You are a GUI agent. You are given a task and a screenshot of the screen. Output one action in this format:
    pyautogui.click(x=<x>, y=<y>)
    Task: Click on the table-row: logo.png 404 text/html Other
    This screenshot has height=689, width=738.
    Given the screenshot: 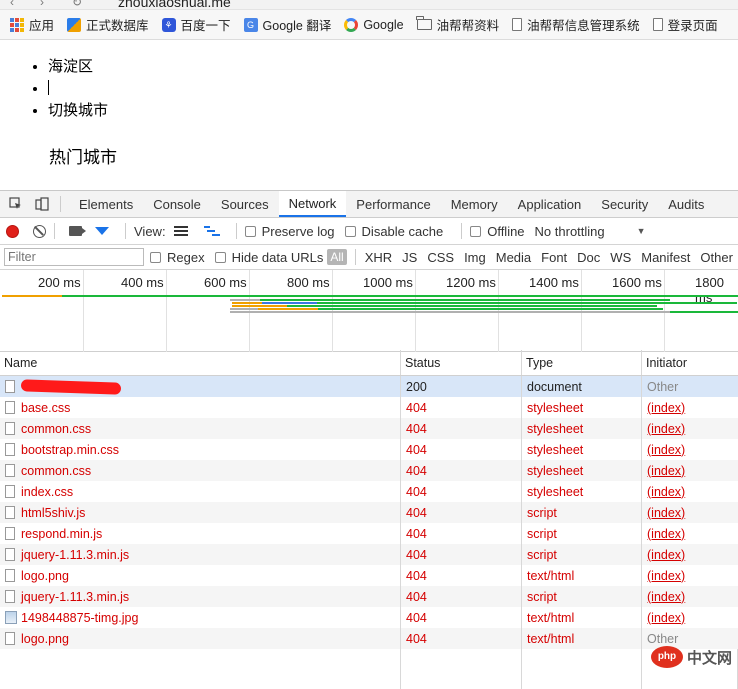 What is the action you would take?
    pyautogui.click(x=369, y=638)
    